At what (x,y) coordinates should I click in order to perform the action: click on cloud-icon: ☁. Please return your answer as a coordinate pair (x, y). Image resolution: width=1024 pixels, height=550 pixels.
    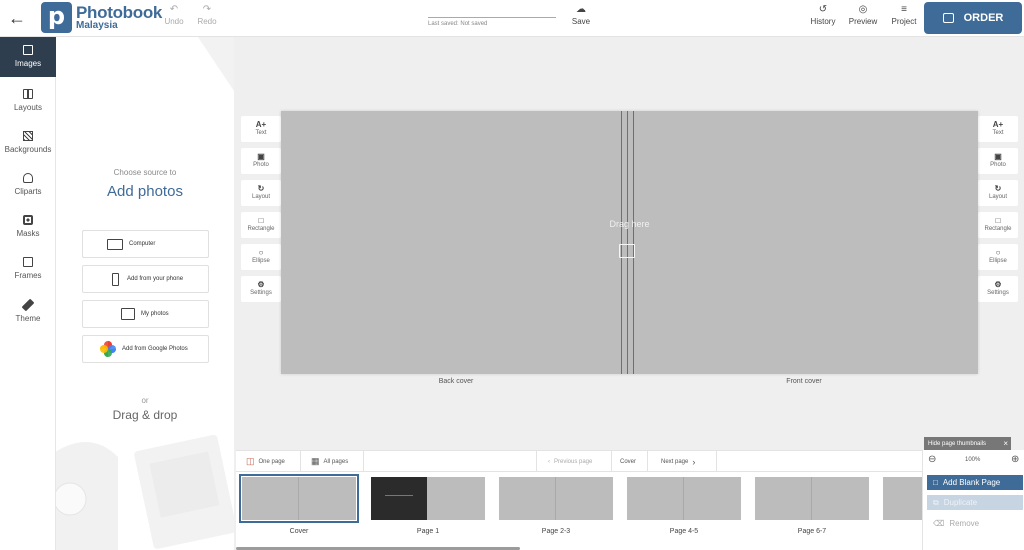
    Looking at the image, I should click on (581, 9).